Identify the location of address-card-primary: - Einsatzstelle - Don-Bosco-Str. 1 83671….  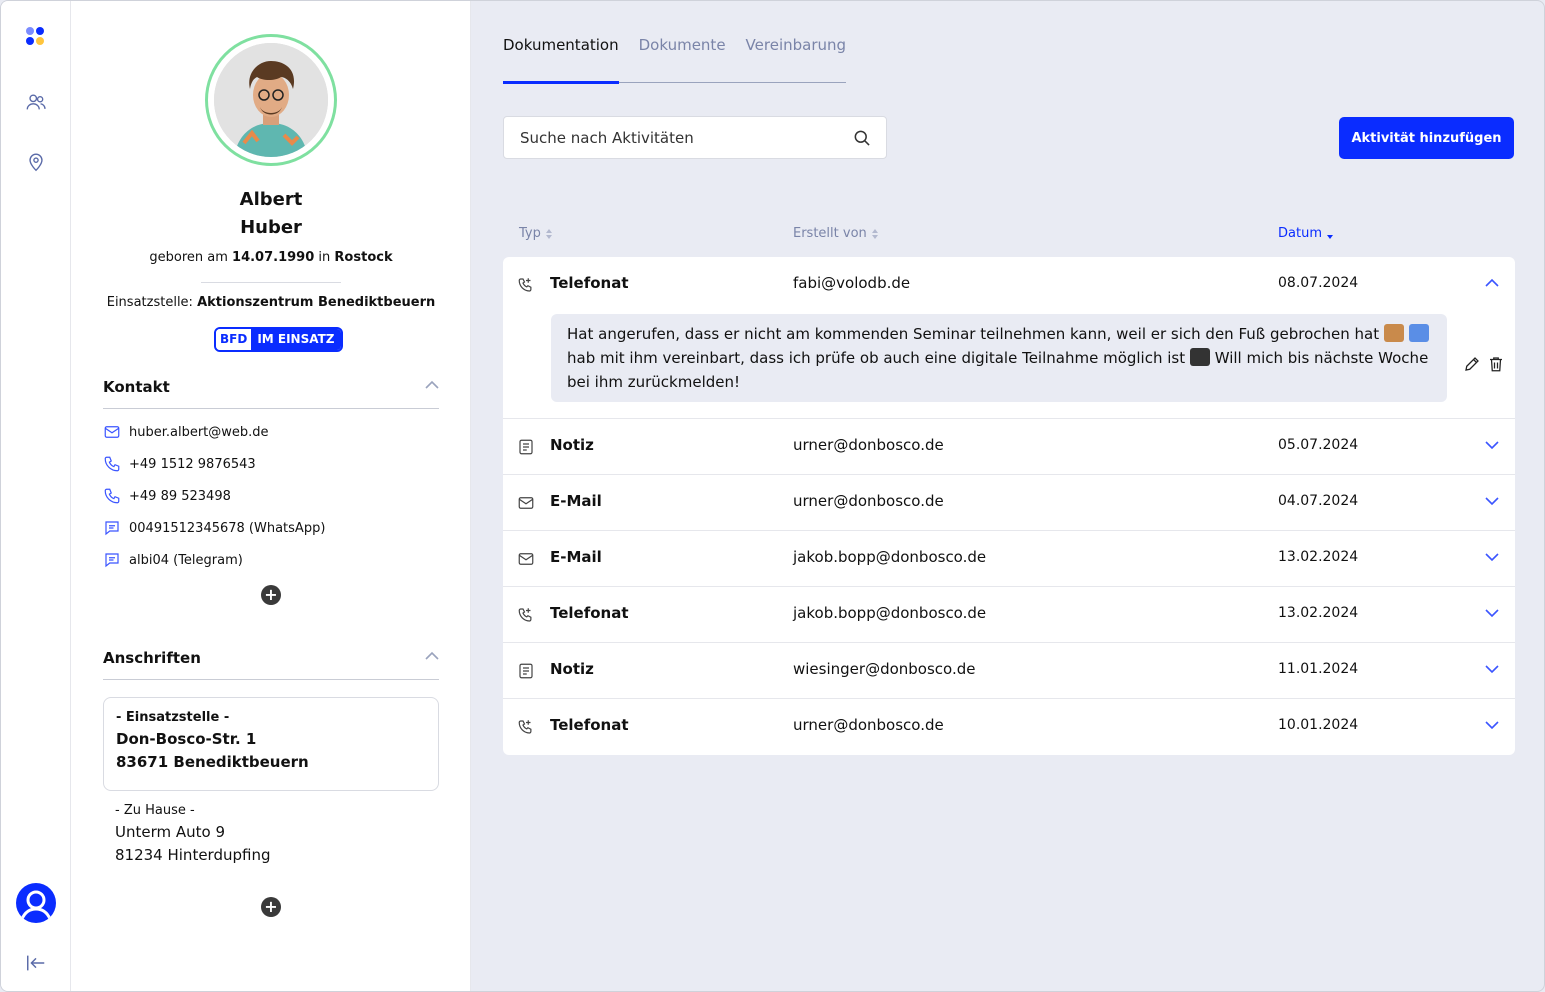
(271, 744).